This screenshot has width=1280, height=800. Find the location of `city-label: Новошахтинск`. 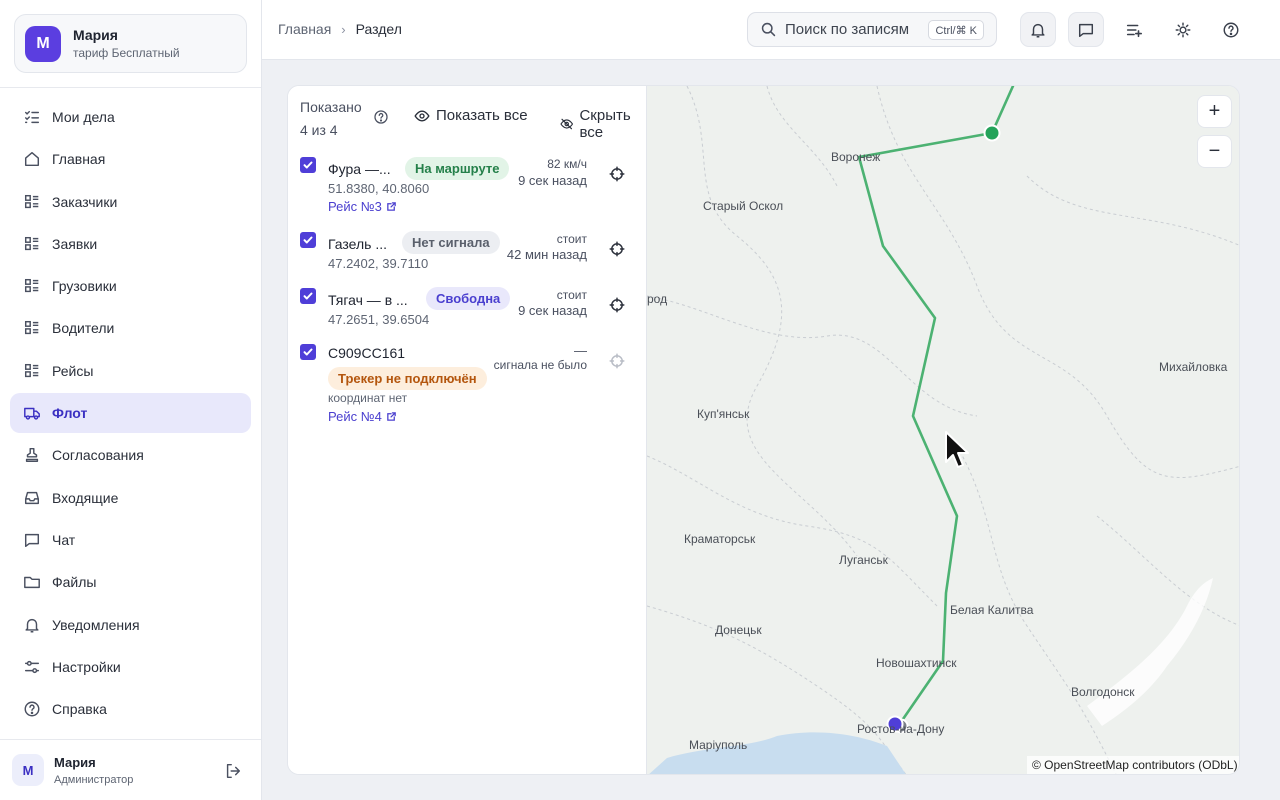

city-label: Новошахтинск is located at coordinates (916, 663).